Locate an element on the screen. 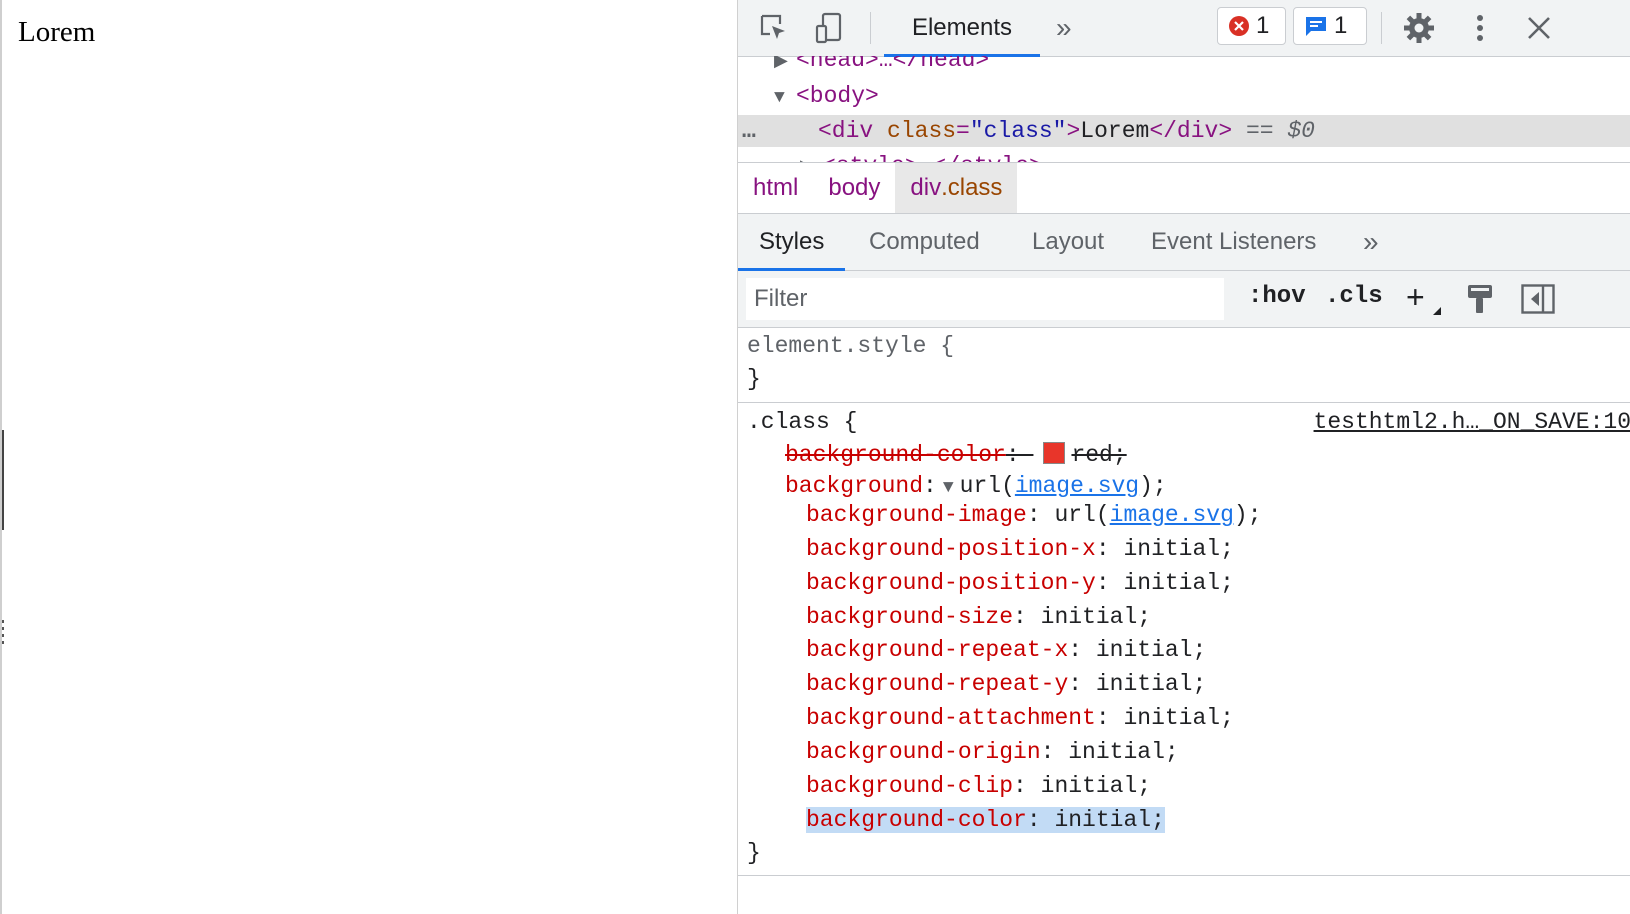 This screenshot has width=1630, height=914. div-text: Lorem is located at coordinates (1115, 131).